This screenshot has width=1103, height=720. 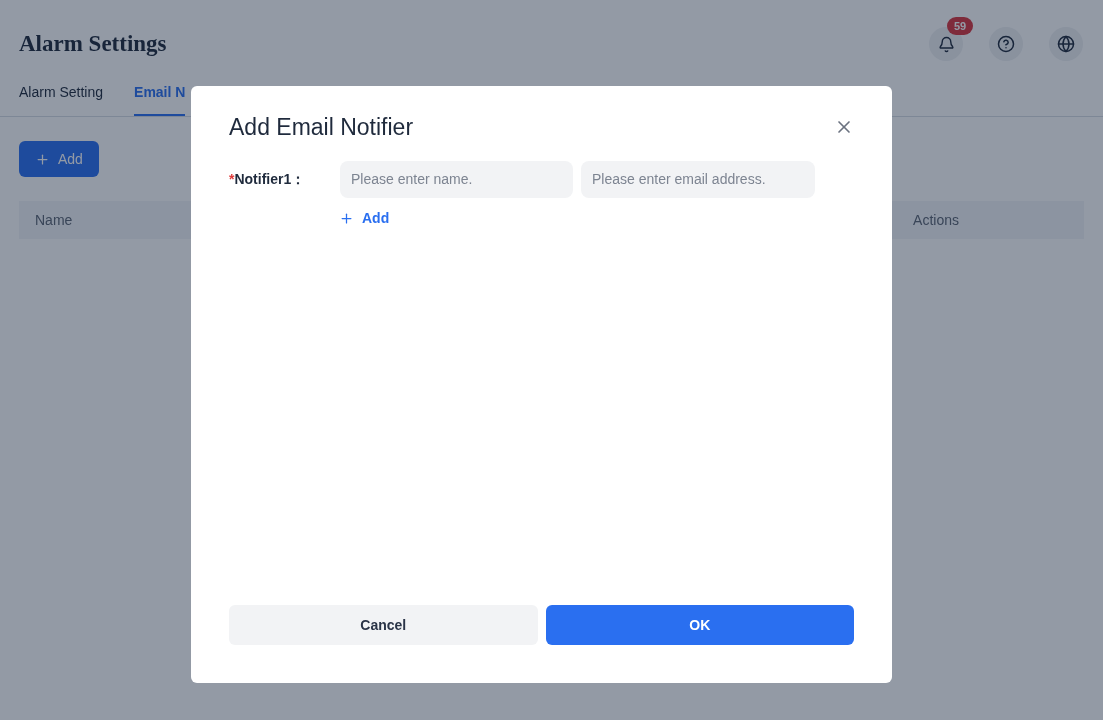 I want to click on globe-icon, so click(x=1066, y=44).